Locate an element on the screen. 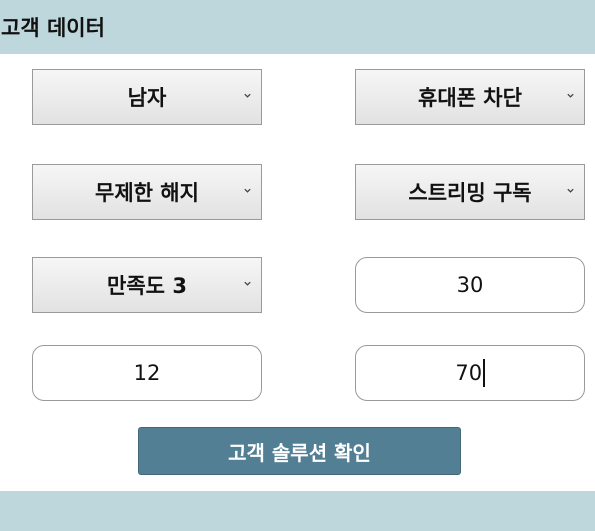 This screenshot has height=531, width=595. header-bar: 고객 데이터 is located at coordinates (297, 27).